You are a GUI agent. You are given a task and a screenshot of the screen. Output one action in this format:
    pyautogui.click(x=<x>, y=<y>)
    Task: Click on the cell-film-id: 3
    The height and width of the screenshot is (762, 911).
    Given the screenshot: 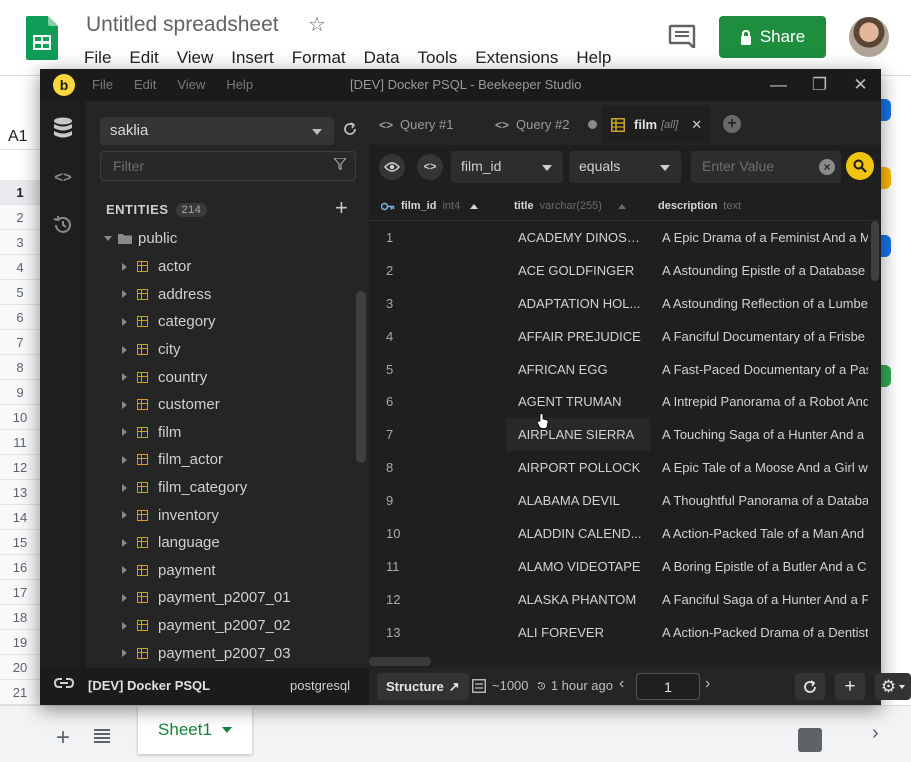 What is the action you would take?
    pyautogui.click(x=436, y=303)
    